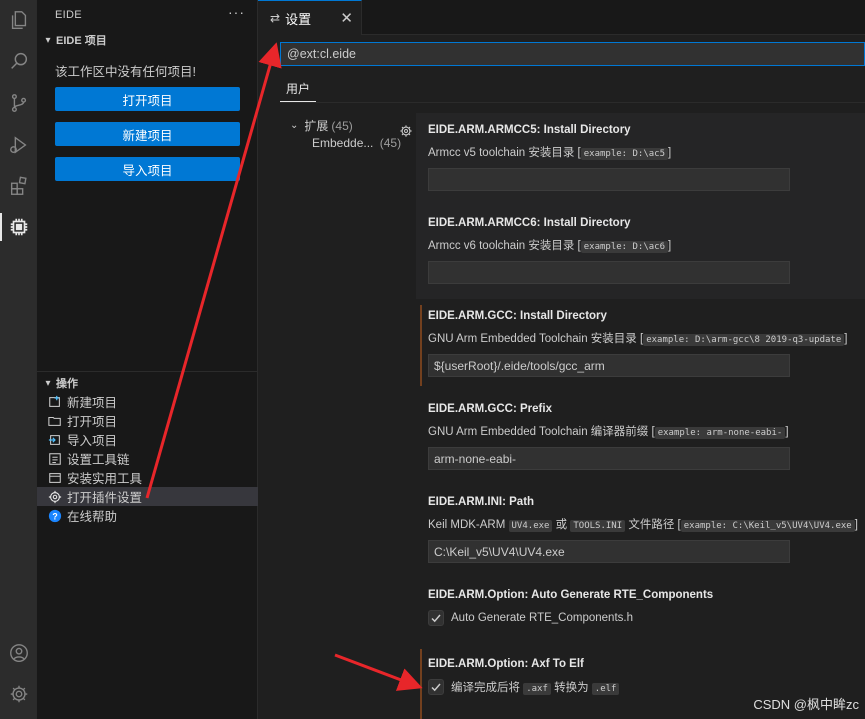  What do you see at coordinates (81, 41) in the screenshot?
I see `project-section-label: EIDE 项目` at bounding box center [81, 41].